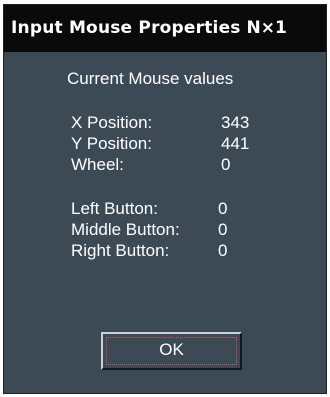 The image size is (330, 397). I want to click on focus-rectangle, so click(171, 351).